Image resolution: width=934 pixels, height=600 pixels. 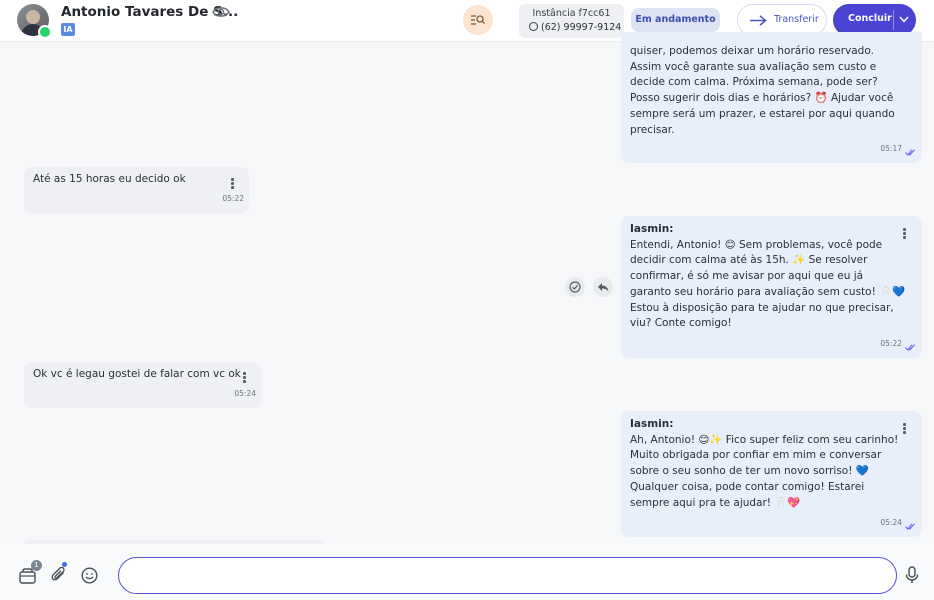 What do you see at coordinates (36, 565) in the screenshot?
I see `notification-count-badge: 1` at bounding box center [36, 565].